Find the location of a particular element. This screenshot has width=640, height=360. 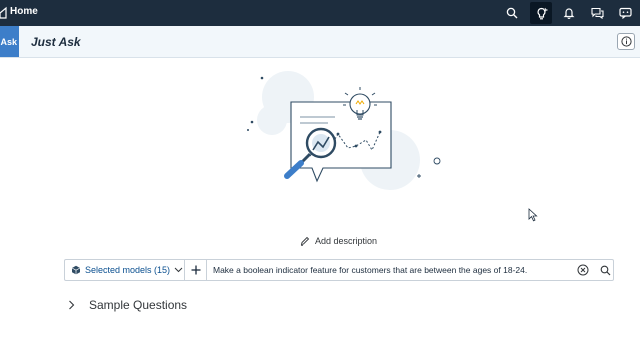

query-bar: Selected models (15) is located at coordinates (339, 270).